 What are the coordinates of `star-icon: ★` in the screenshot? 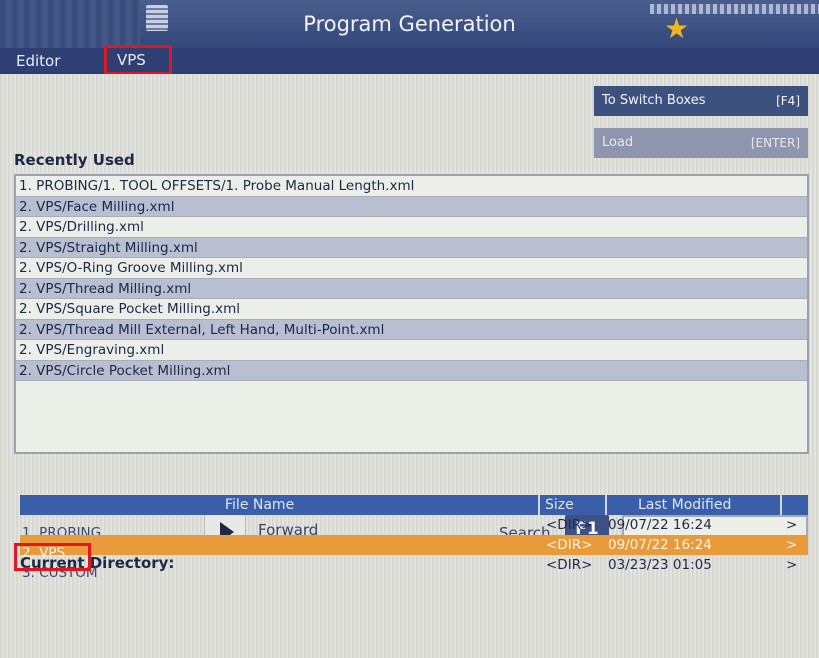 It's located at (676, 29).